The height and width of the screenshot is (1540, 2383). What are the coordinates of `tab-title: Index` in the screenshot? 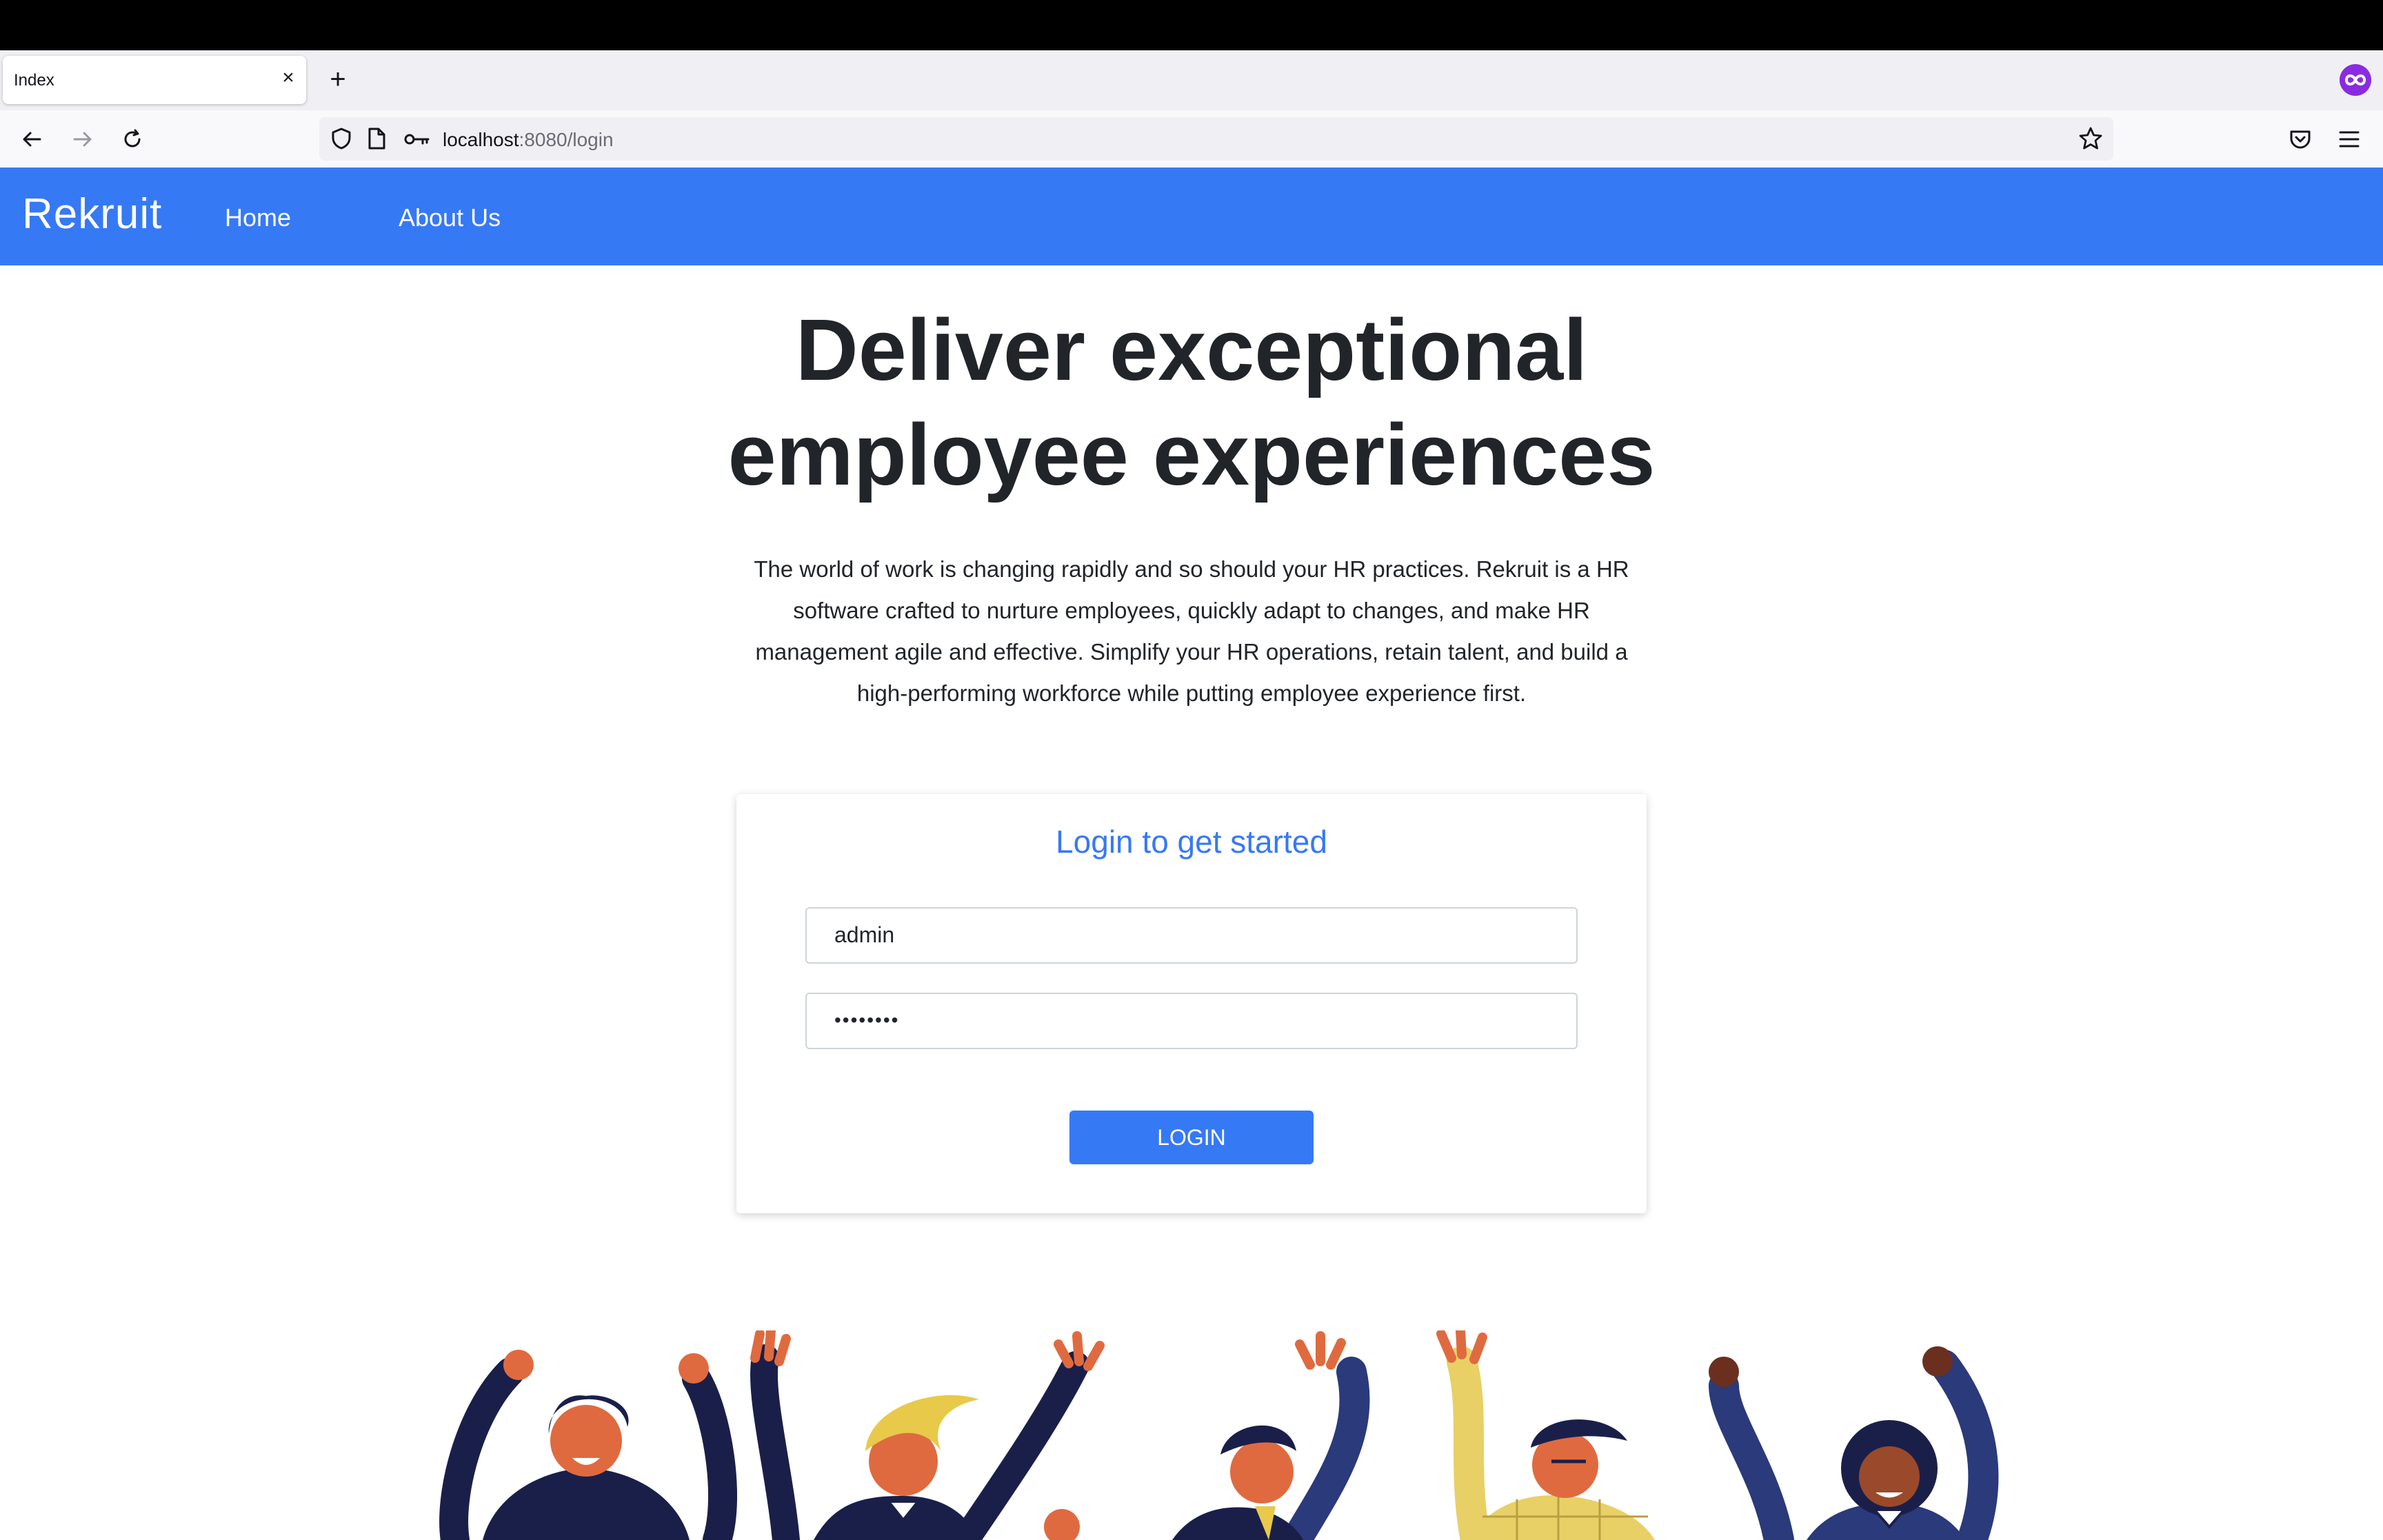 It's located at (34, 81).